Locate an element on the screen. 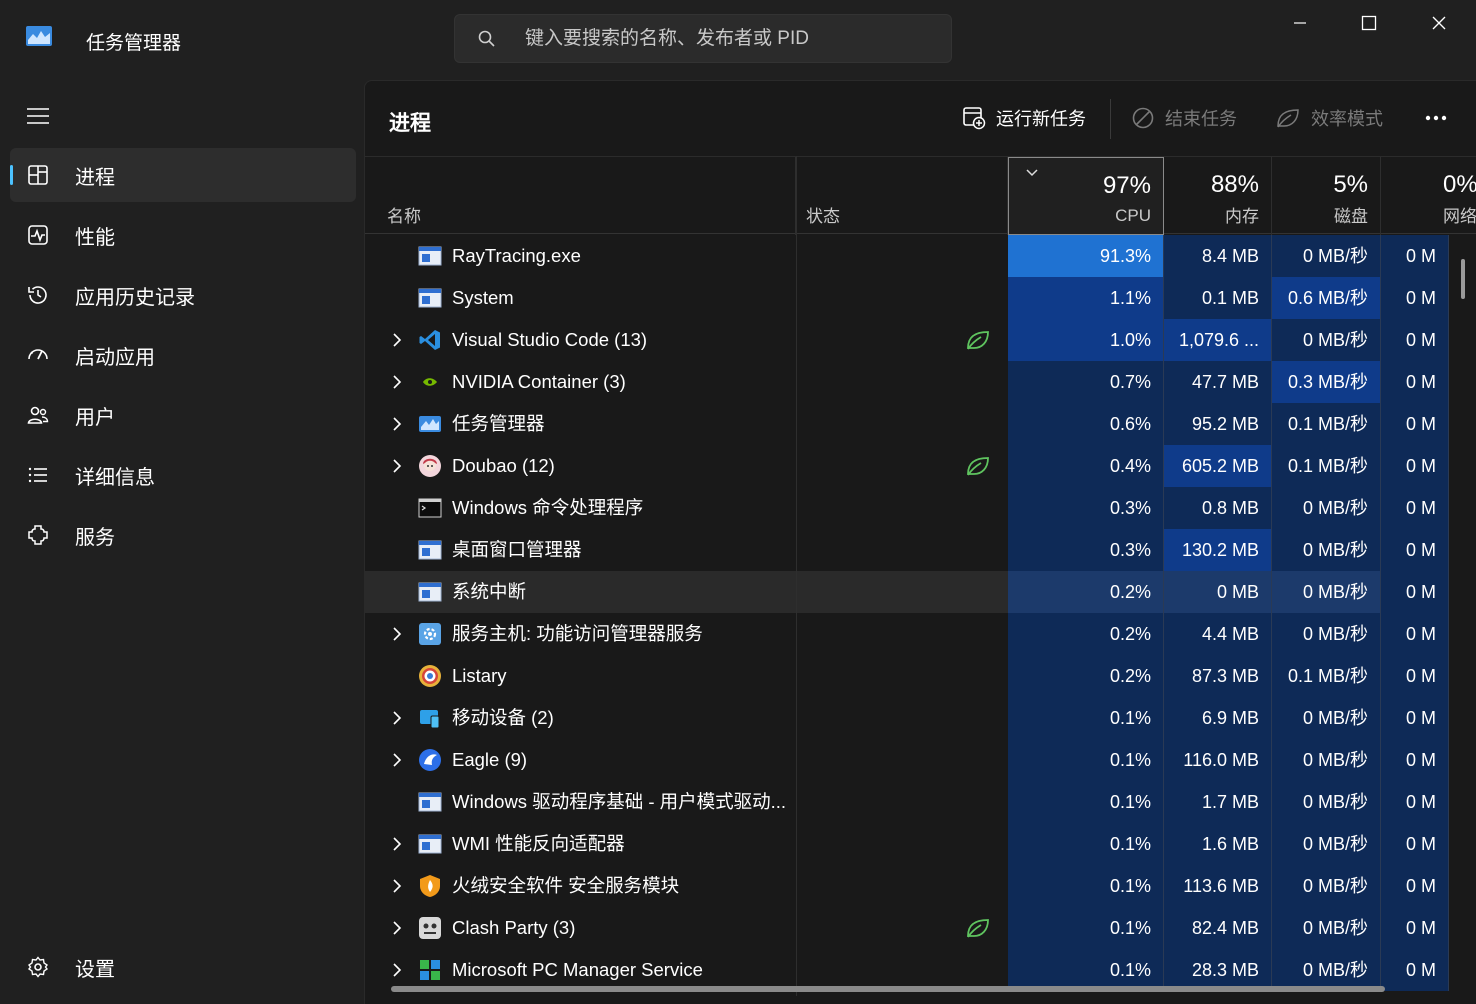 Image resolution: width=1476 pixels, height=1004 pixels. column-header-network: 0% 网络 is located at coordinates (1428, 196).